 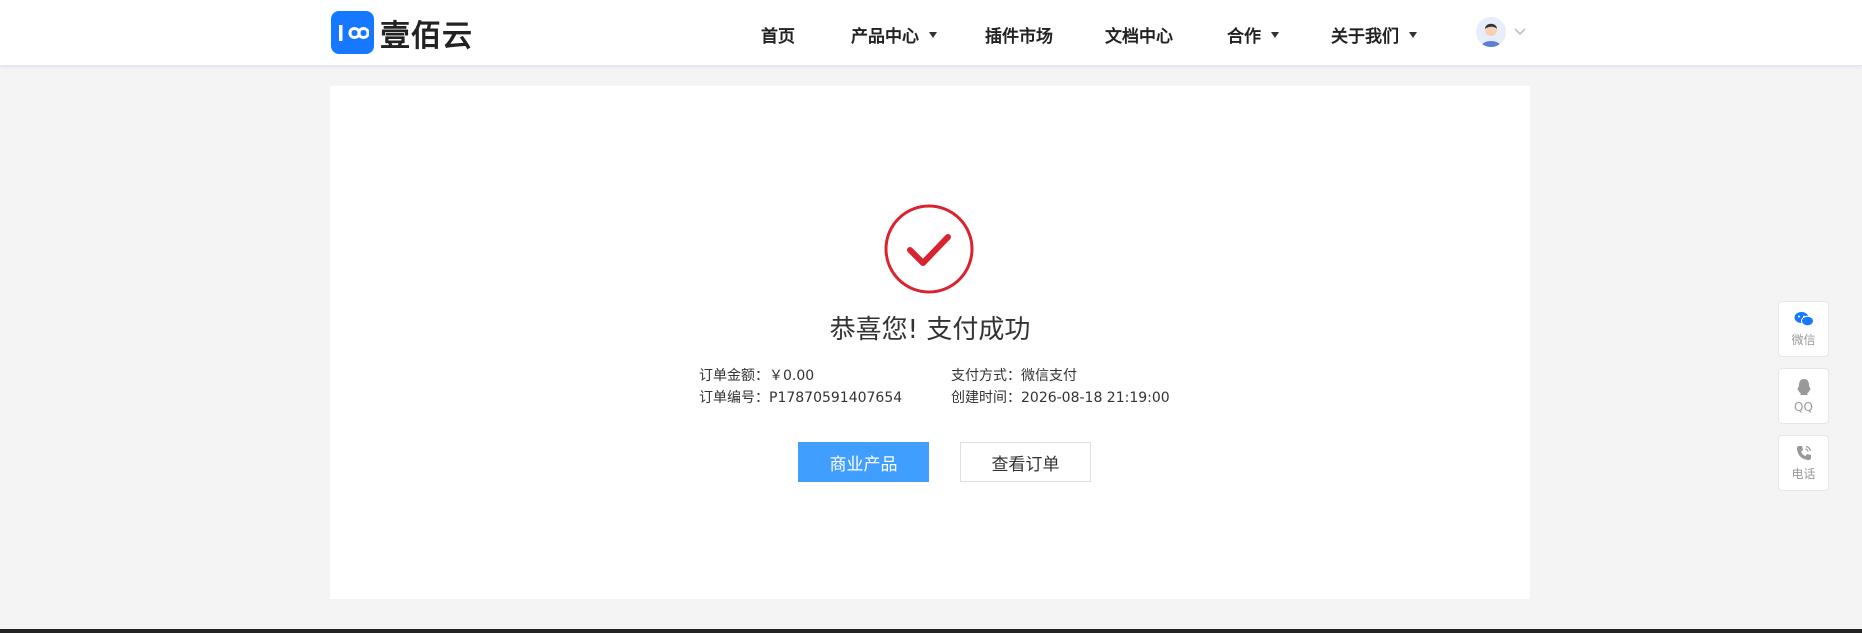 I want to click on wechat-contact-button: 微信, so click(x=1803, y=329).